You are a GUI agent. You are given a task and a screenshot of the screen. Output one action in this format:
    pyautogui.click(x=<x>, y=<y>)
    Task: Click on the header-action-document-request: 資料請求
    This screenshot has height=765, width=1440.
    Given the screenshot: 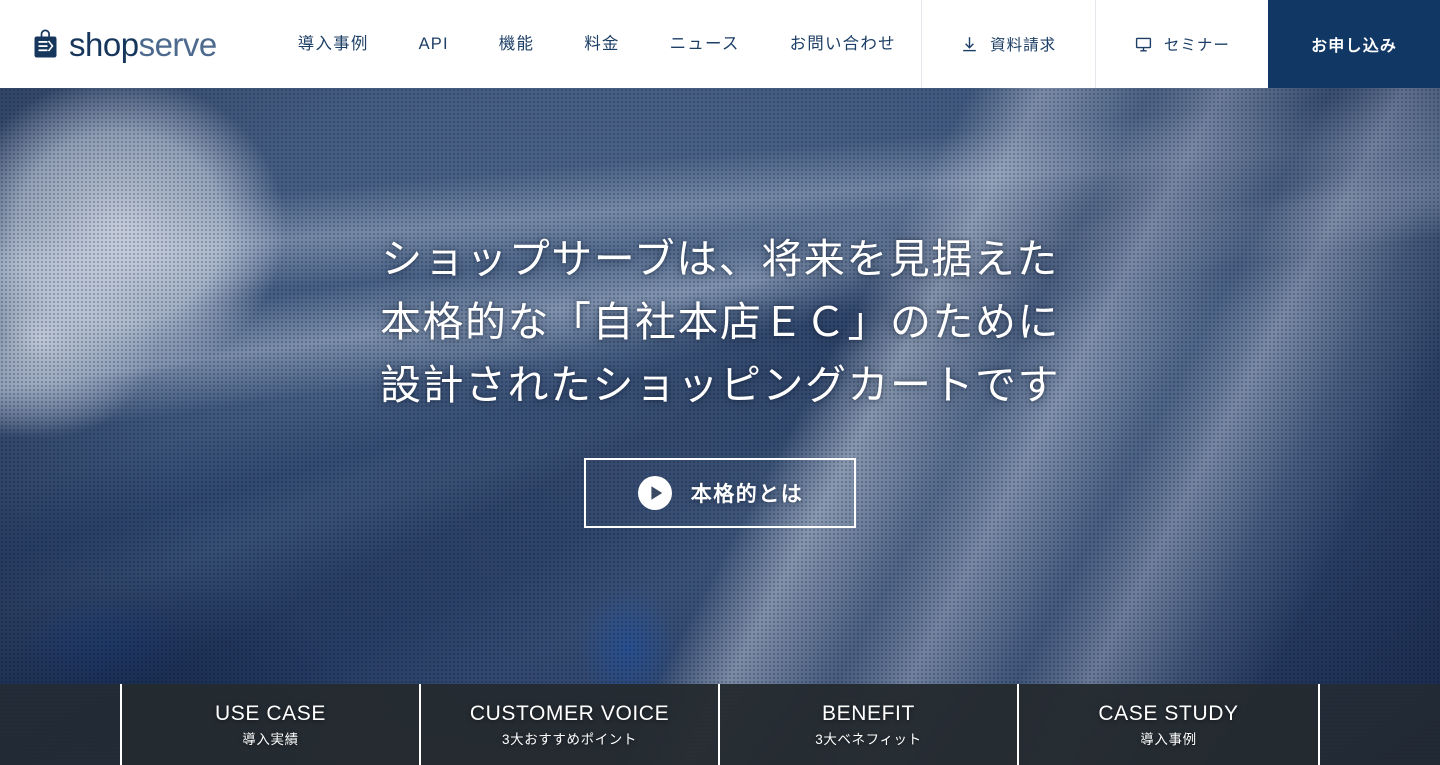 What is the action you would take?
    pyautogui.click(x=1007, y=44)
    